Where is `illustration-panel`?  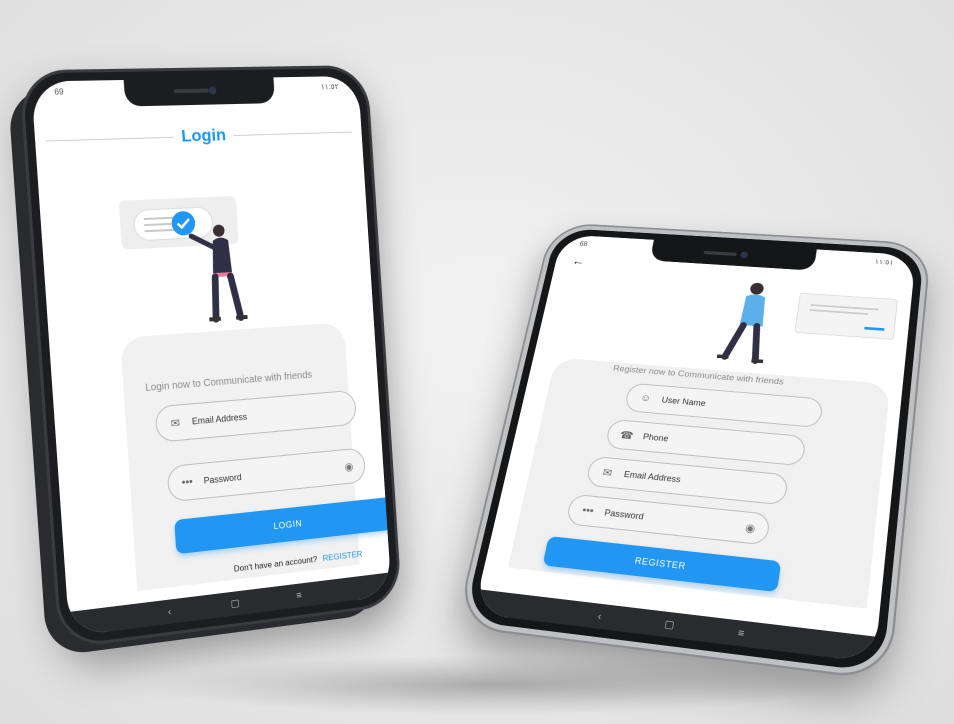
illustration-panel is located at coordinates (846, 316).